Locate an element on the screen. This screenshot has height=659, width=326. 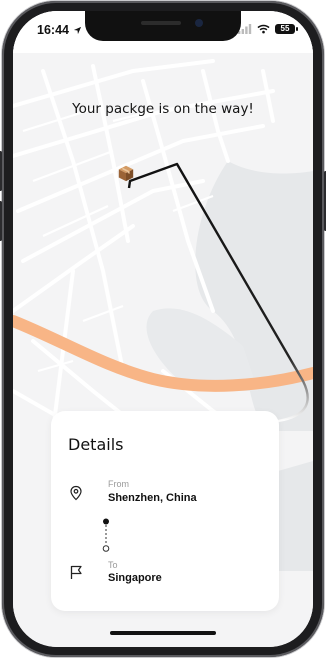
map-pin-icon is located at coordinates (76, 493).